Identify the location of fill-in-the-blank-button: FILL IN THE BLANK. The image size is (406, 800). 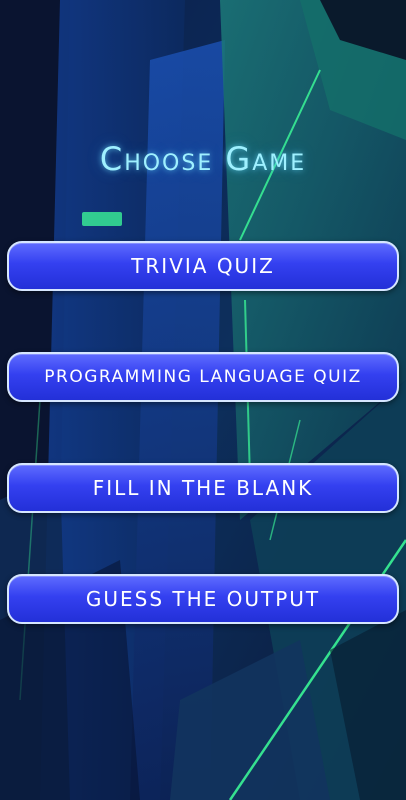
(203, 488).